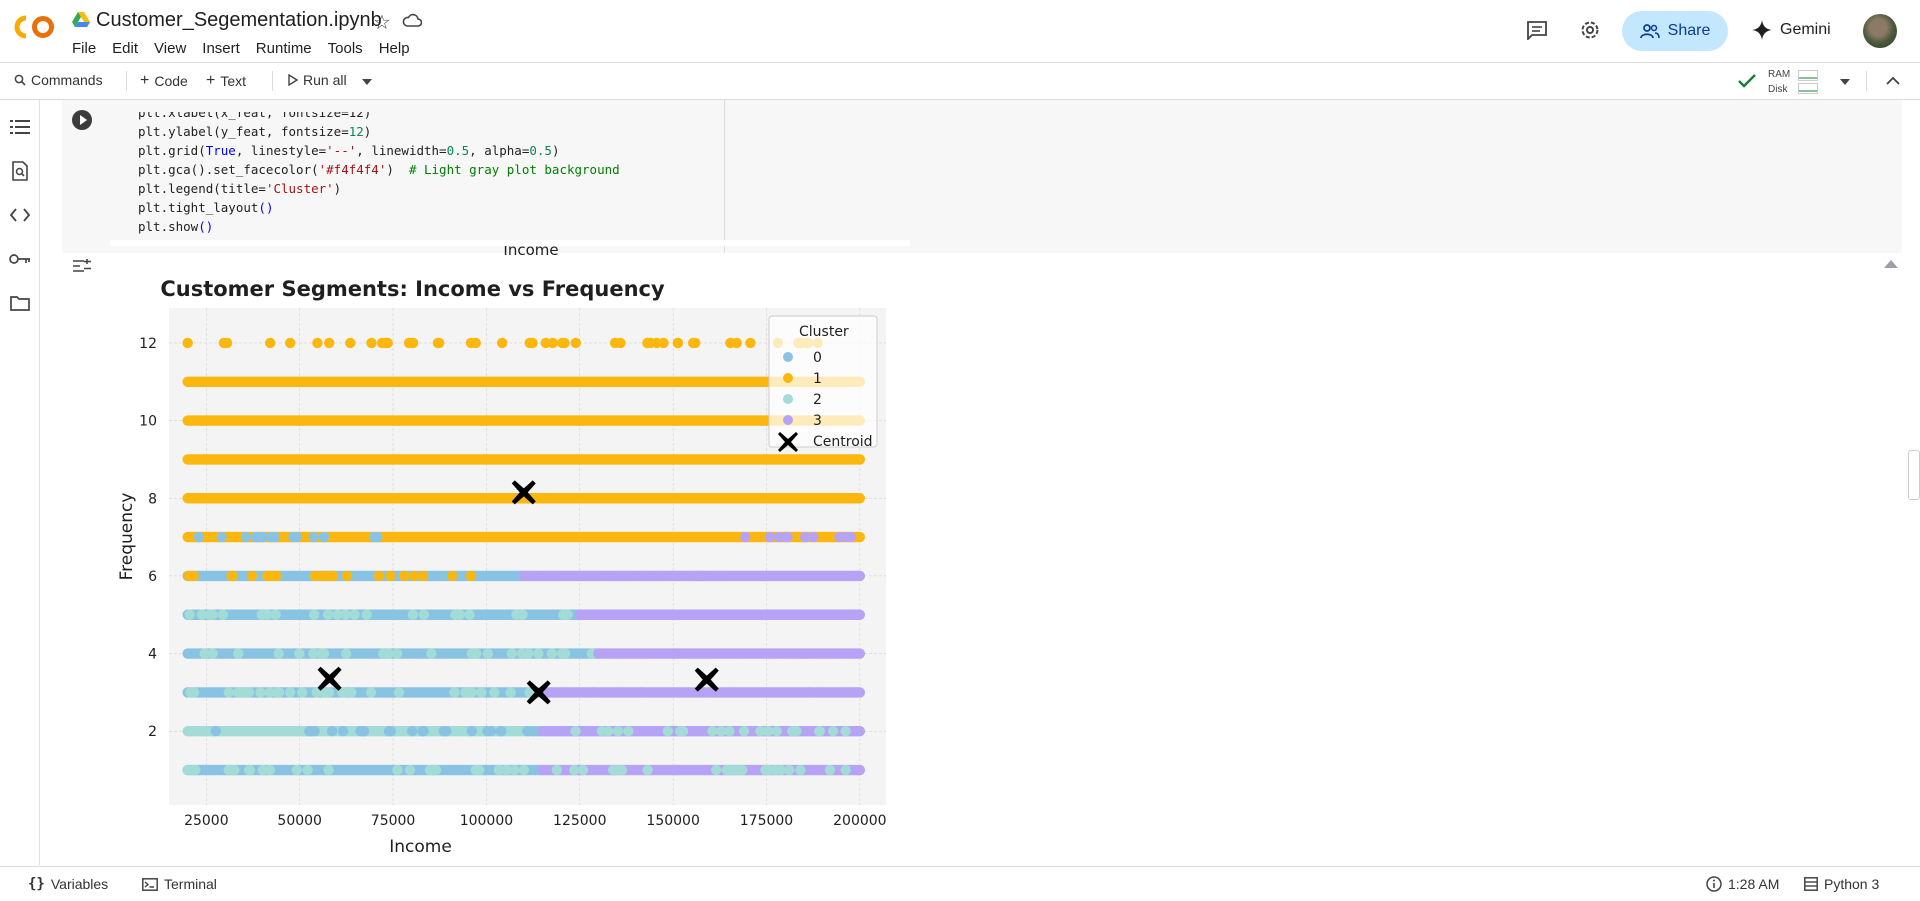 This screenshot has height=901, width=1920. What do you see at coordinates (255, 131) in the screenshot?
I see `code-line: plt.ylabel(y_feat, fontsize=12)` at bounding box center [255, 131].